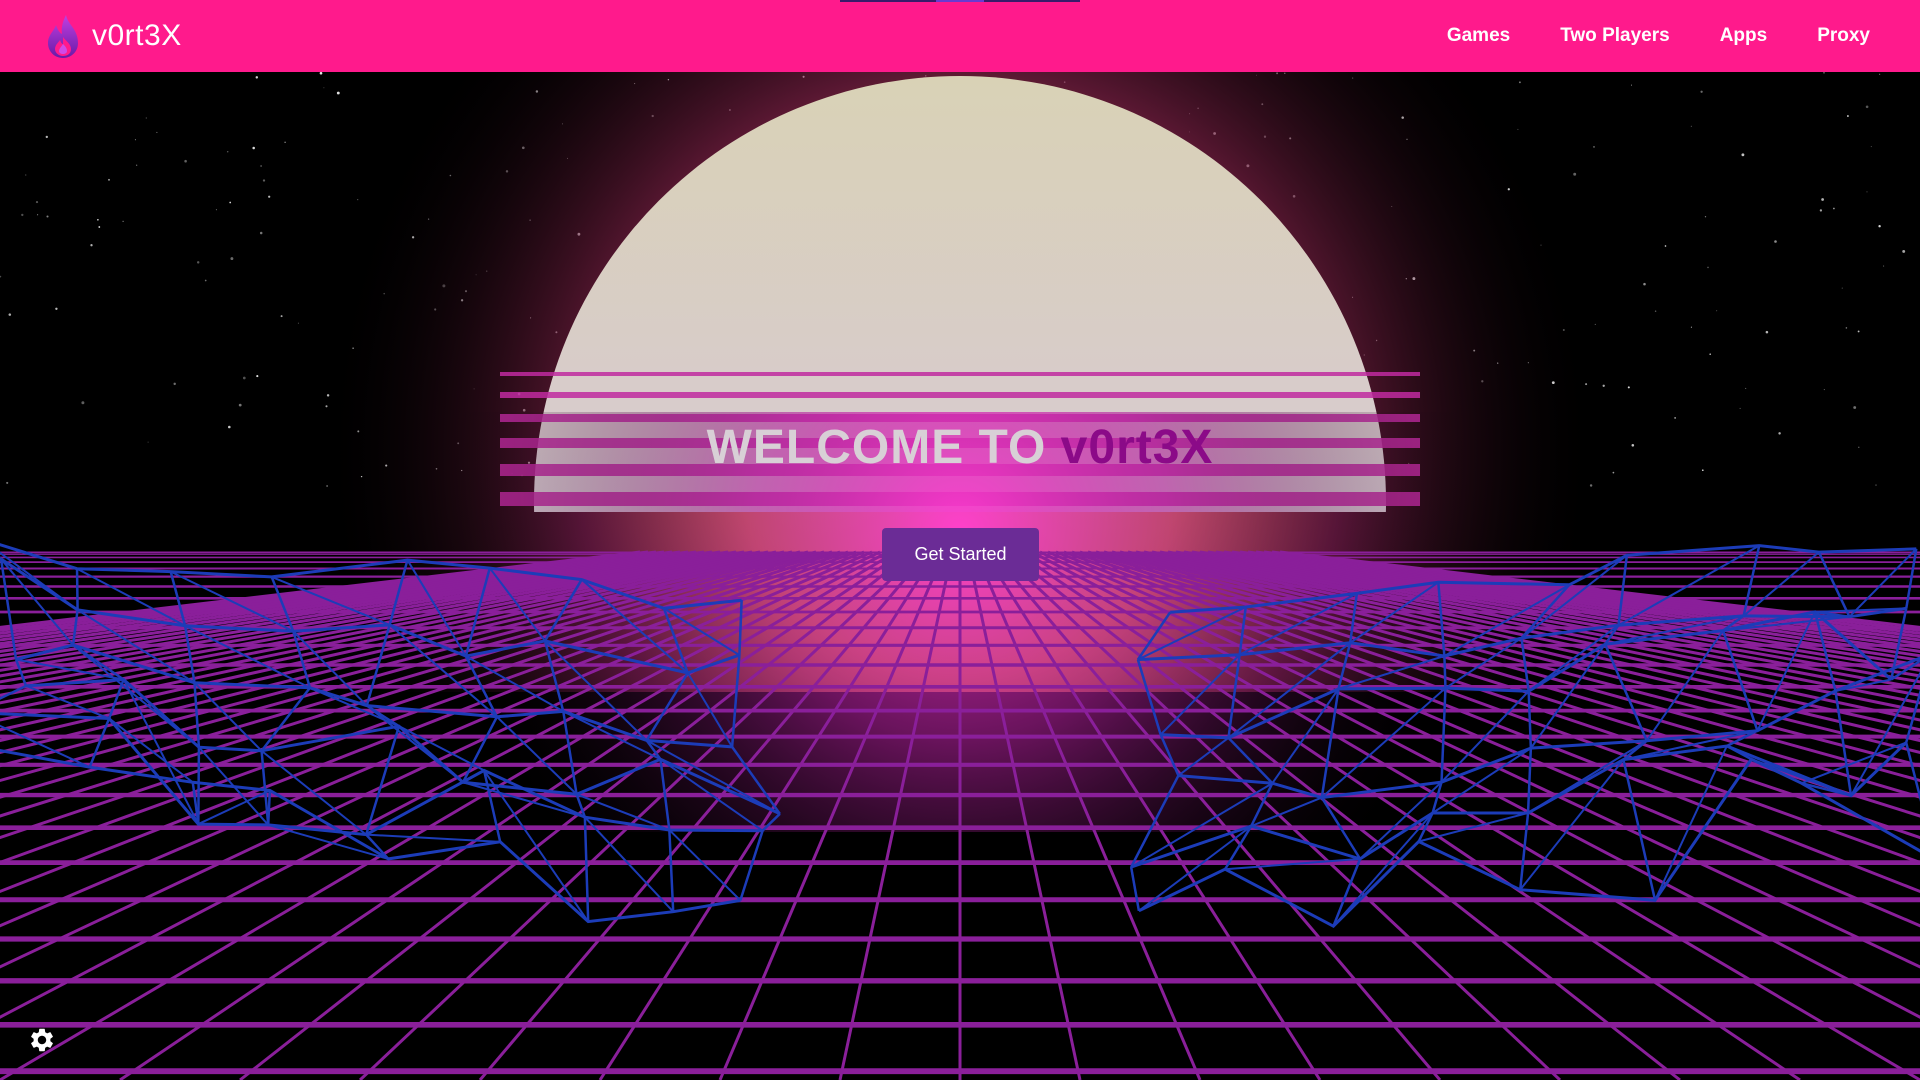  Describe the element at coordinates (42, 1040) in the screenshot. I see `gear-icon` at that location.